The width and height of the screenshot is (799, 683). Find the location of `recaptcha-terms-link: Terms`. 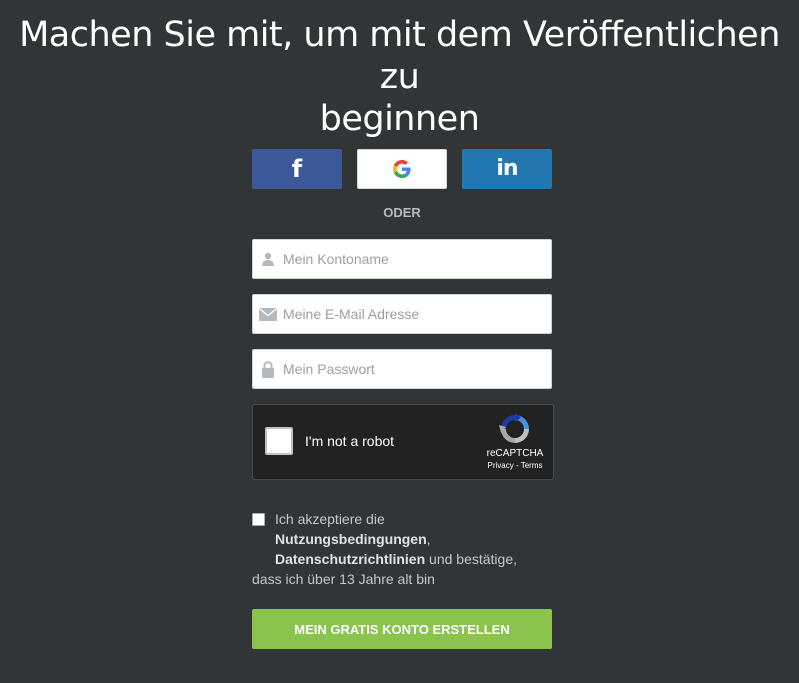

recaptcha-terms-link: Terms is located at coordinates (532, 465).